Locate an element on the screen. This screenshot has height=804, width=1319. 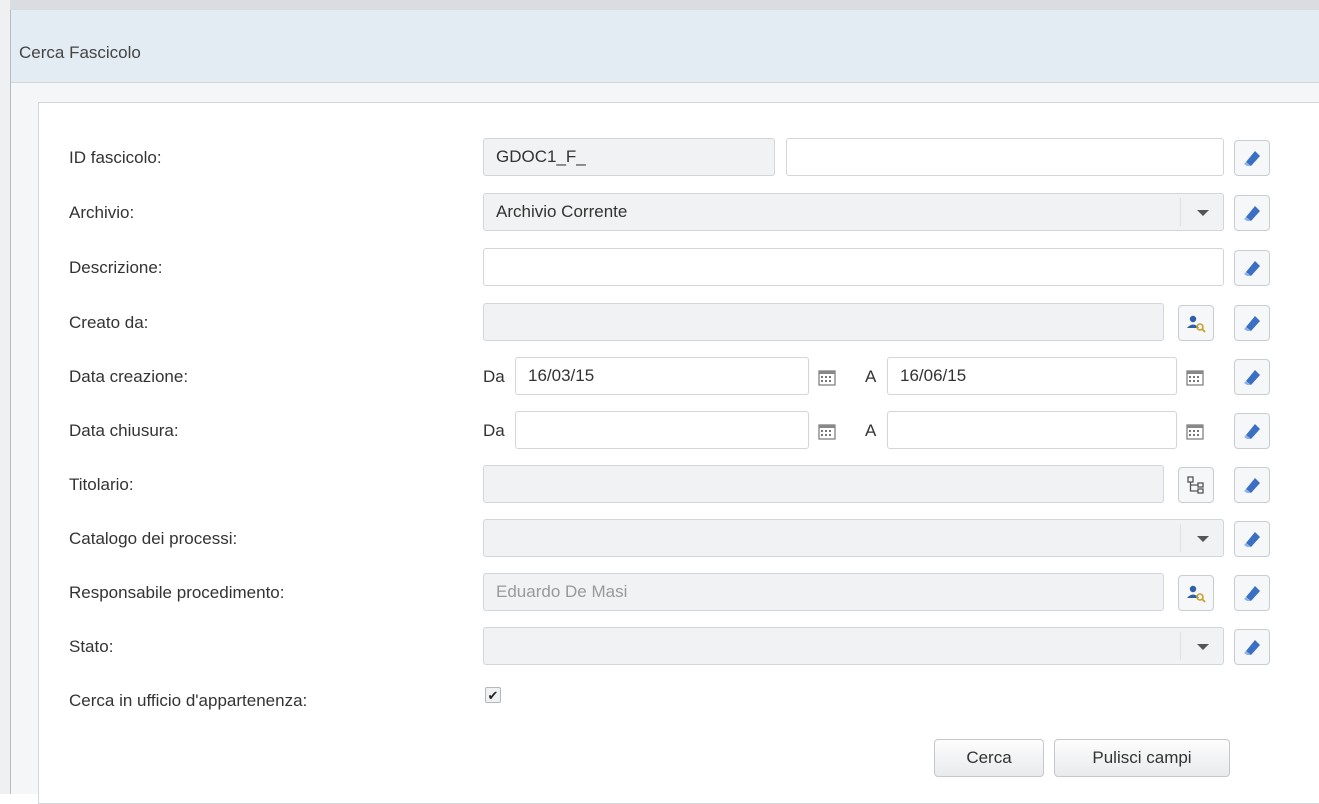
row-id-fascicolo: ID fascicolo: GDOC1_F_ is located at coordinates (679, 158).